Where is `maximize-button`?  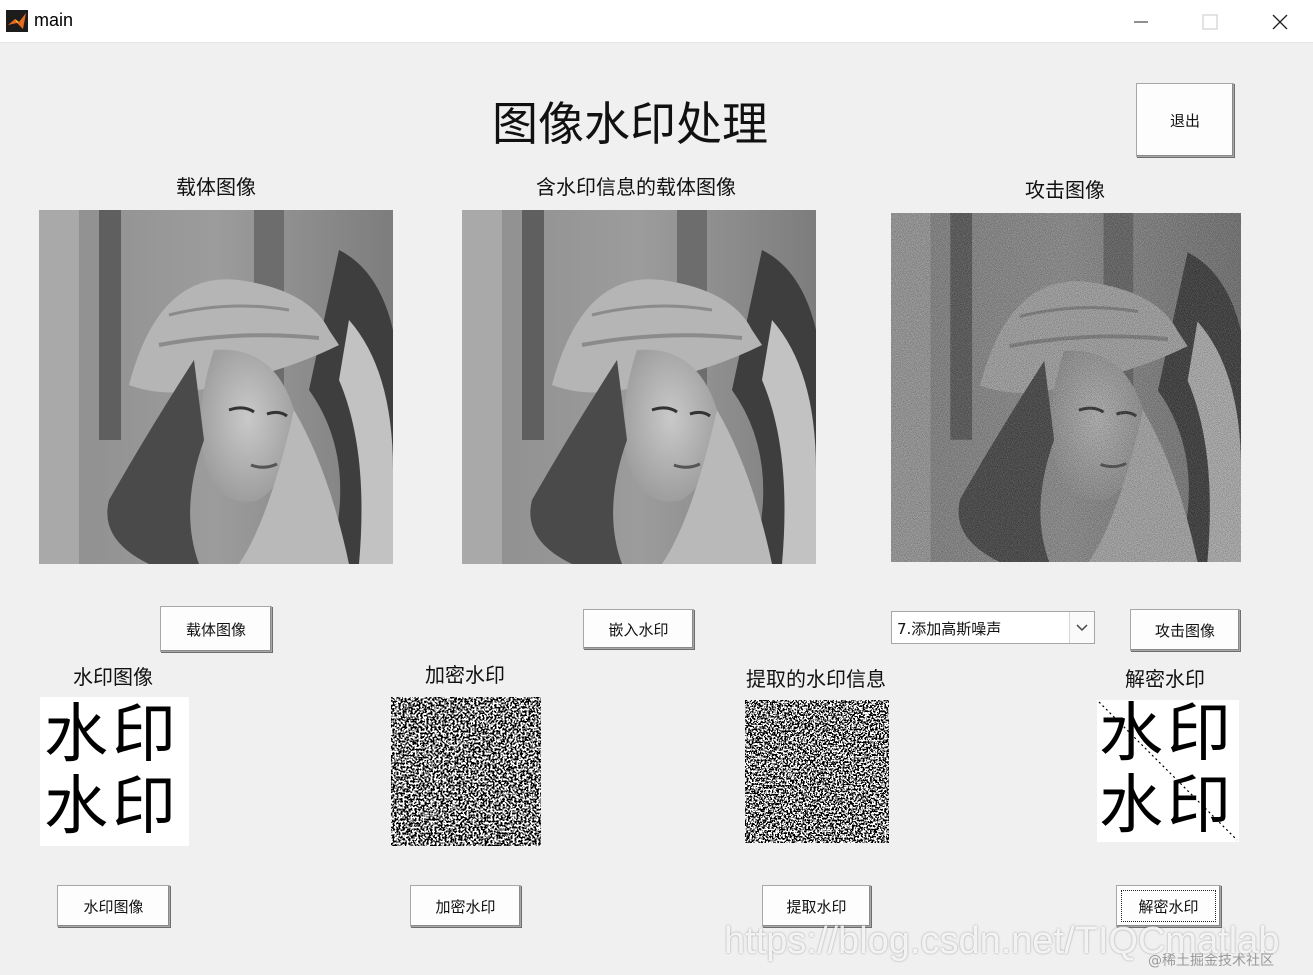 maximize-button is located at coordinates (1210, 22).